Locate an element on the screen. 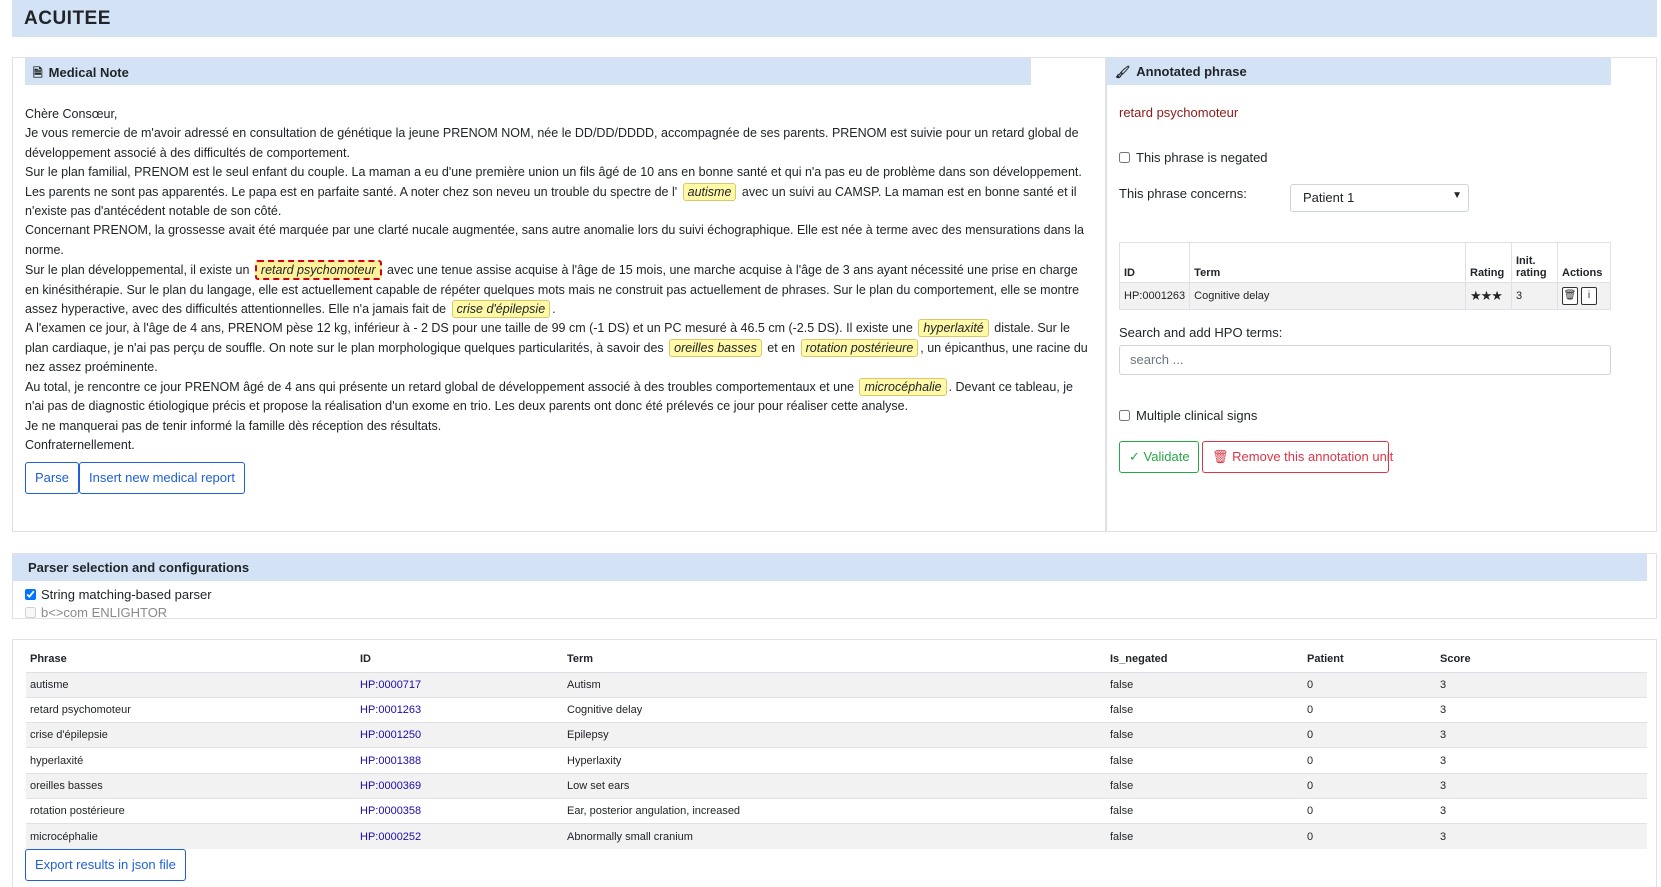  result-phrase: autisme is located at coordinates (191, 684).